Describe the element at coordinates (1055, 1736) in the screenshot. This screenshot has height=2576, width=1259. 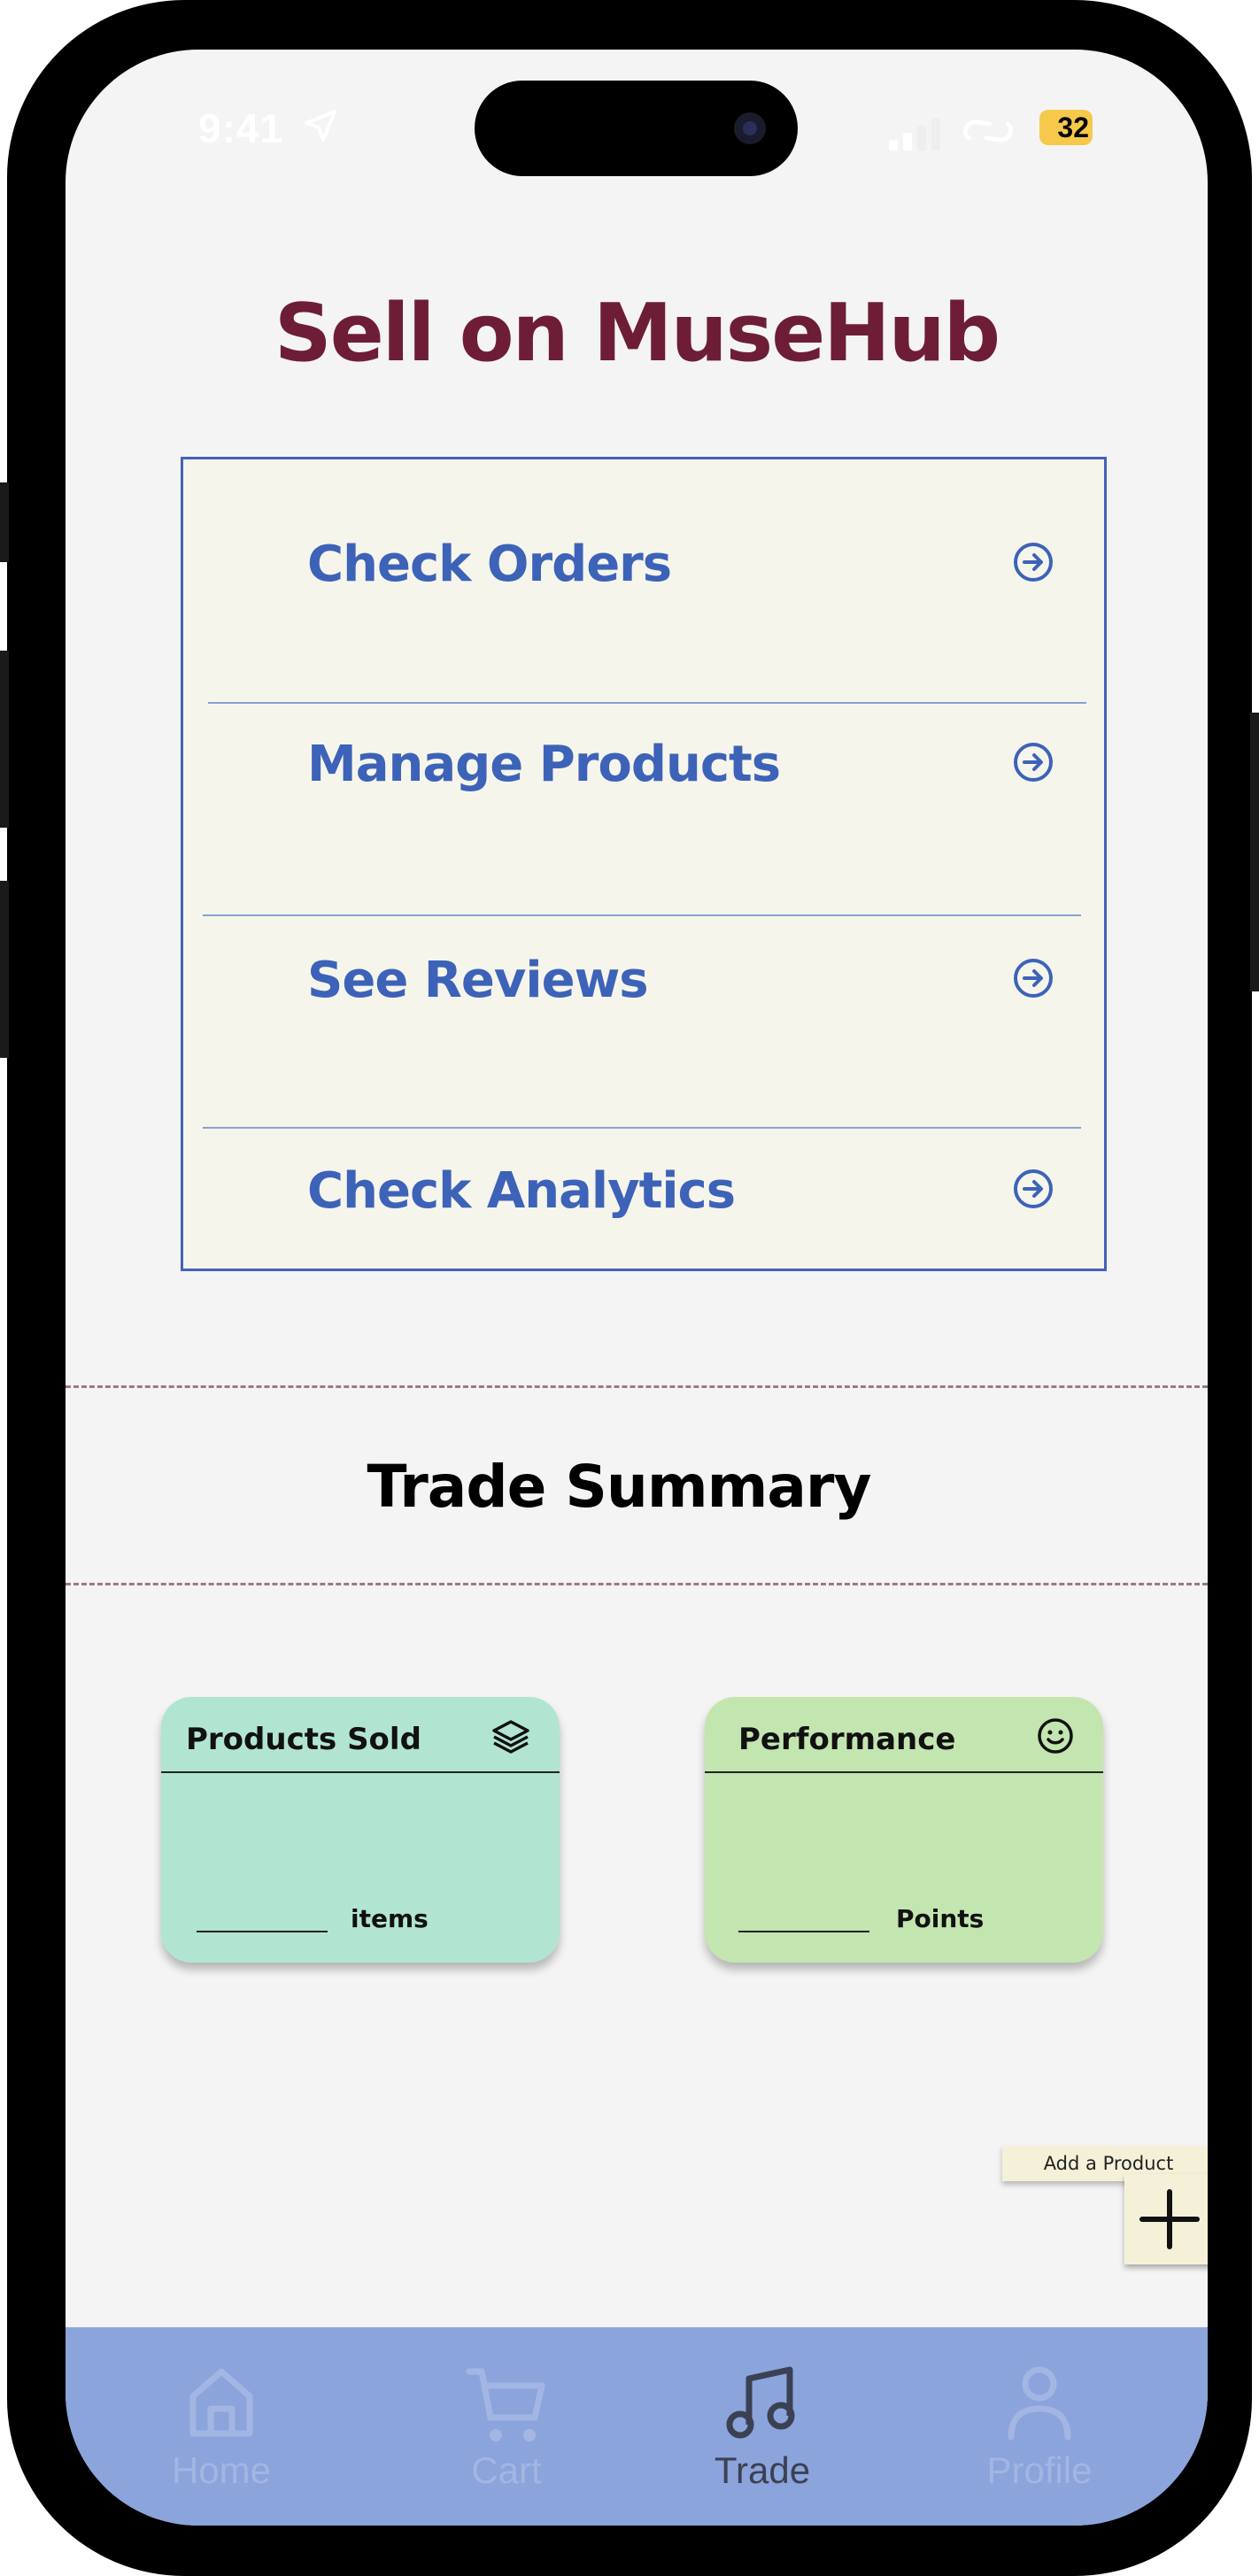
I see `smiley-icon` at that location.